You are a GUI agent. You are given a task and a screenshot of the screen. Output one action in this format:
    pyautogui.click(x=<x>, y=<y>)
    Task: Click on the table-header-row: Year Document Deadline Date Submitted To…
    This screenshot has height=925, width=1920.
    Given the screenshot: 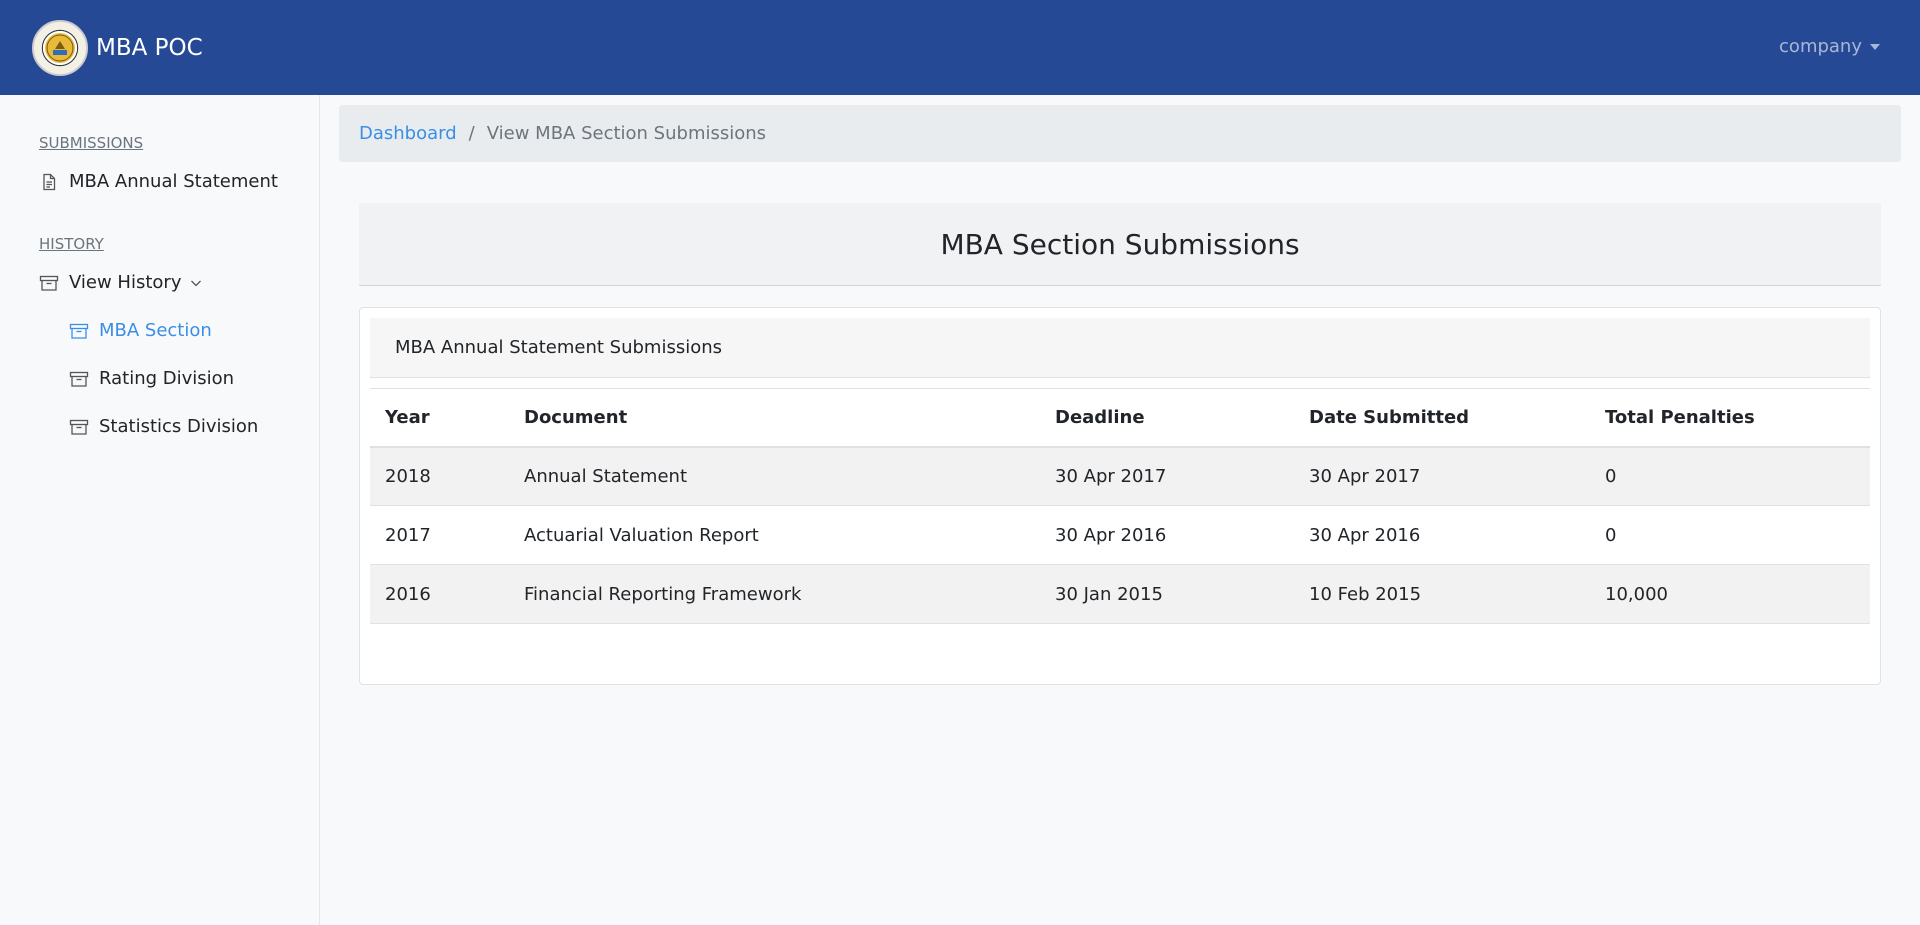 What is the action you would take?
    pyautogui.click(x=1120, y=418)
    